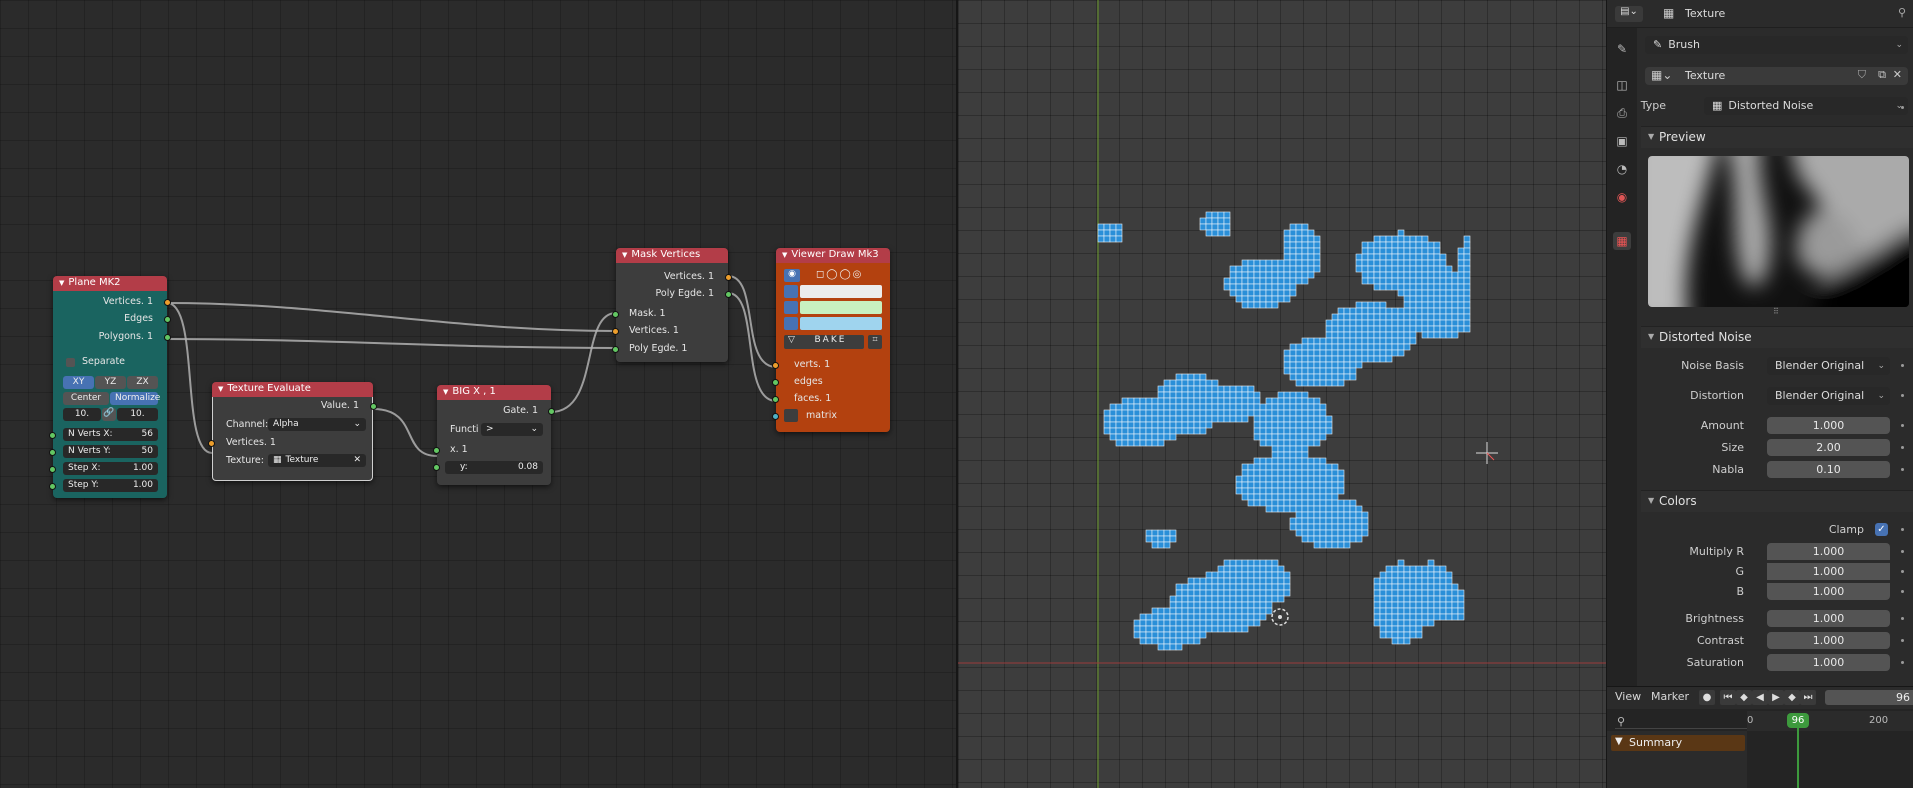  I want to click on link-icon: 🔗, so click(109, 414).